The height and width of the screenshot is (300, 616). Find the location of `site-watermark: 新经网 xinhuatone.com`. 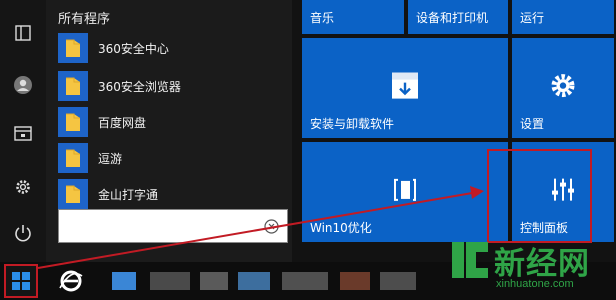

site-watermark: 新经网 xinhuatone.com is located at coordinates (530, 267).